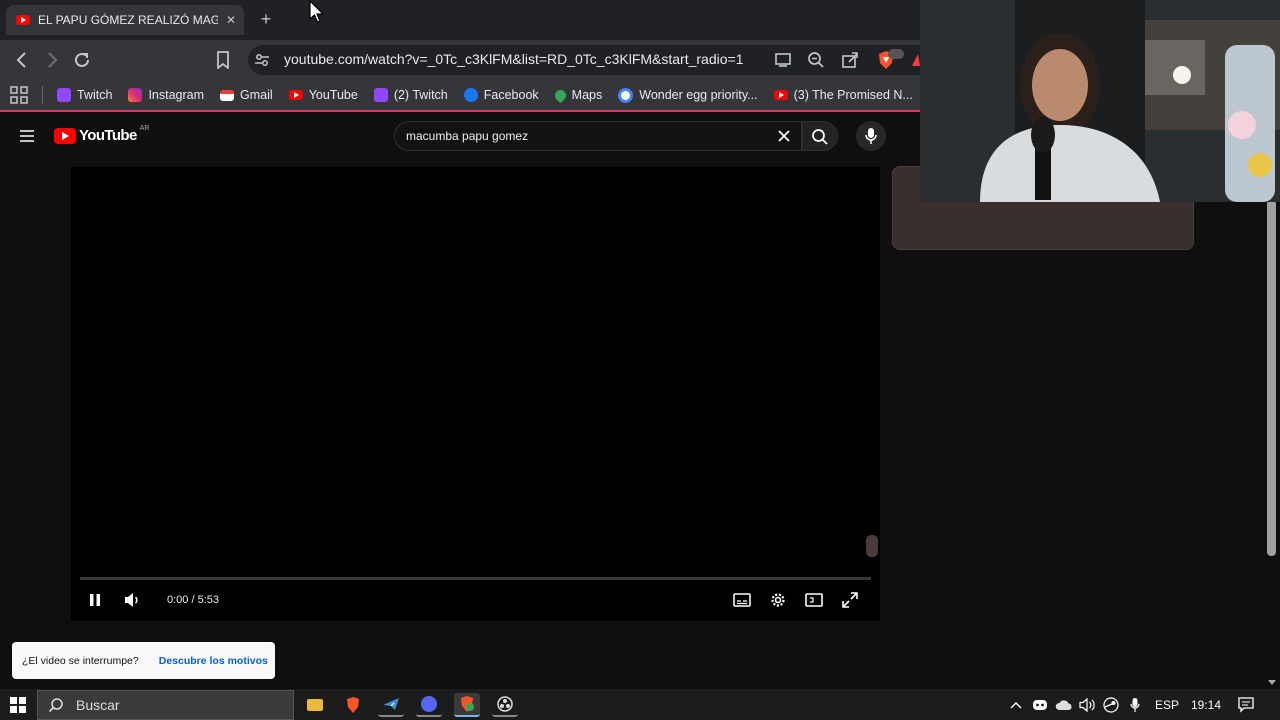 The width and height of the screenshot is (1280, 720). I want to click on bookmark-label: Instagram, so click(176, 95).